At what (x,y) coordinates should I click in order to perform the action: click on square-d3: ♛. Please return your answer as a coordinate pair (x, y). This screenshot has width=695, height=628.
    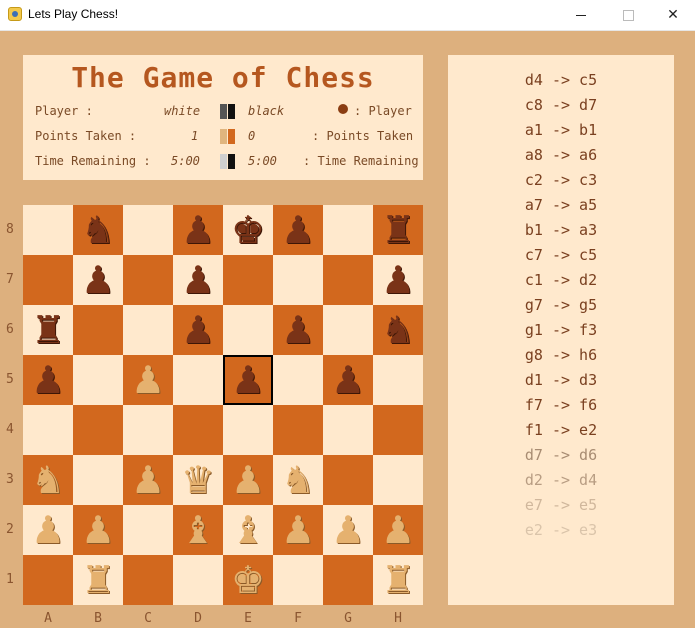
    Looking at the image, I should click on (198, 480).